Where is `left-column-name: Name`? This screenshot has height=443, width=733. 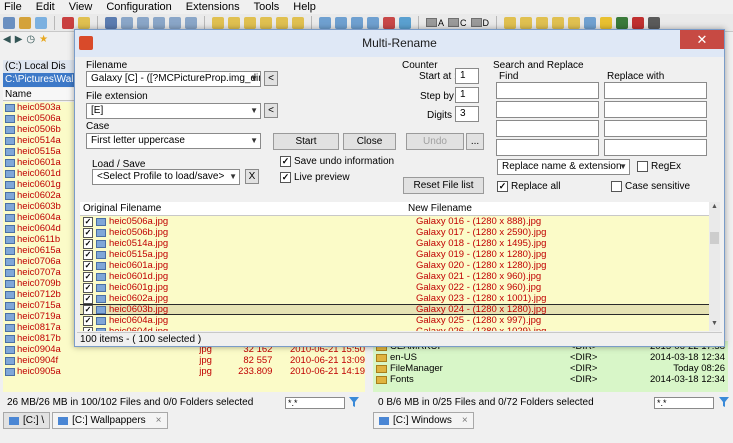
left-column-name: Name is located at coordinates (39, 94).